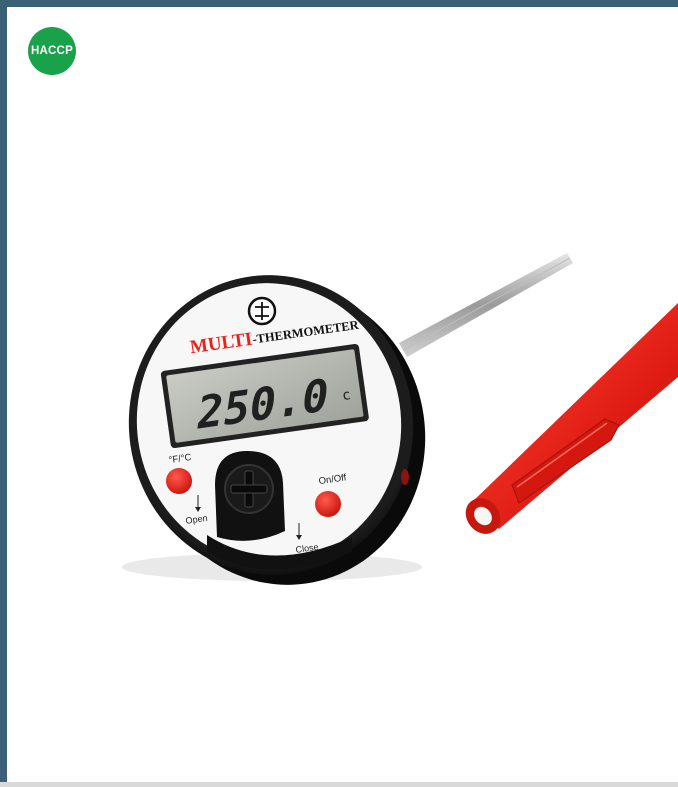 The image size is (678, 787). I want to click on power-button, so click(328, 504).